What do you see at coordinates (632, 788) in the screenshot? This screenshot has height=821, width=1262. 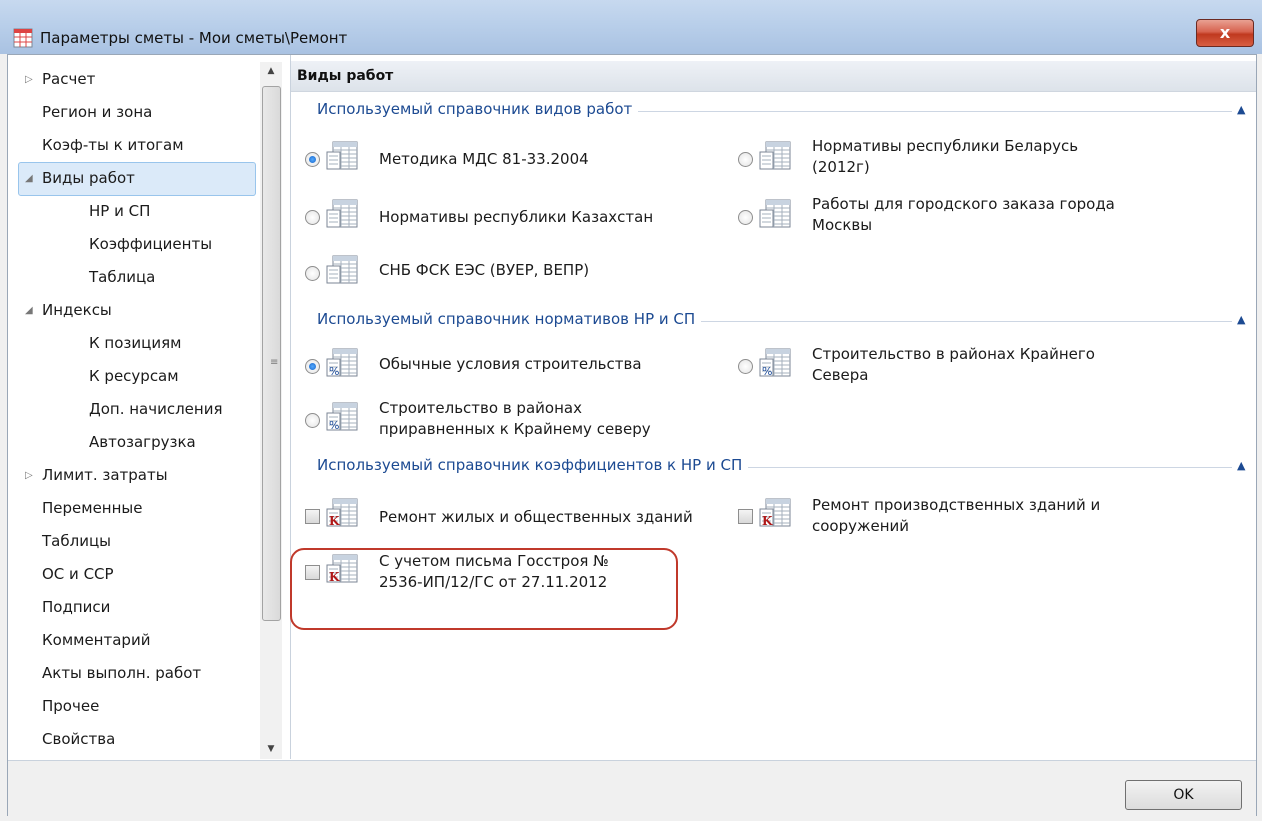 I see `button-bar: OK` at bounding box center [632, 788].